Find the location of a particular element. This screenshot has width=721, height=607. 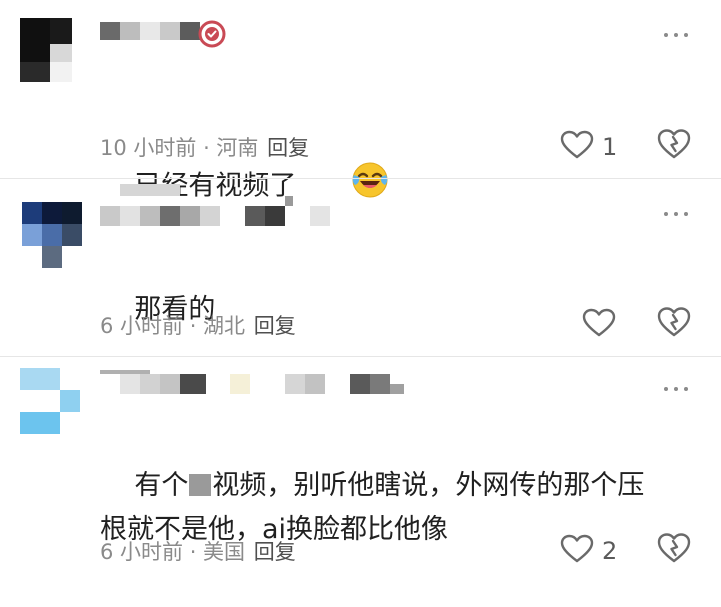

timestamp-location: 6 小时前 · 美国 is located at coordinates (173, 552).